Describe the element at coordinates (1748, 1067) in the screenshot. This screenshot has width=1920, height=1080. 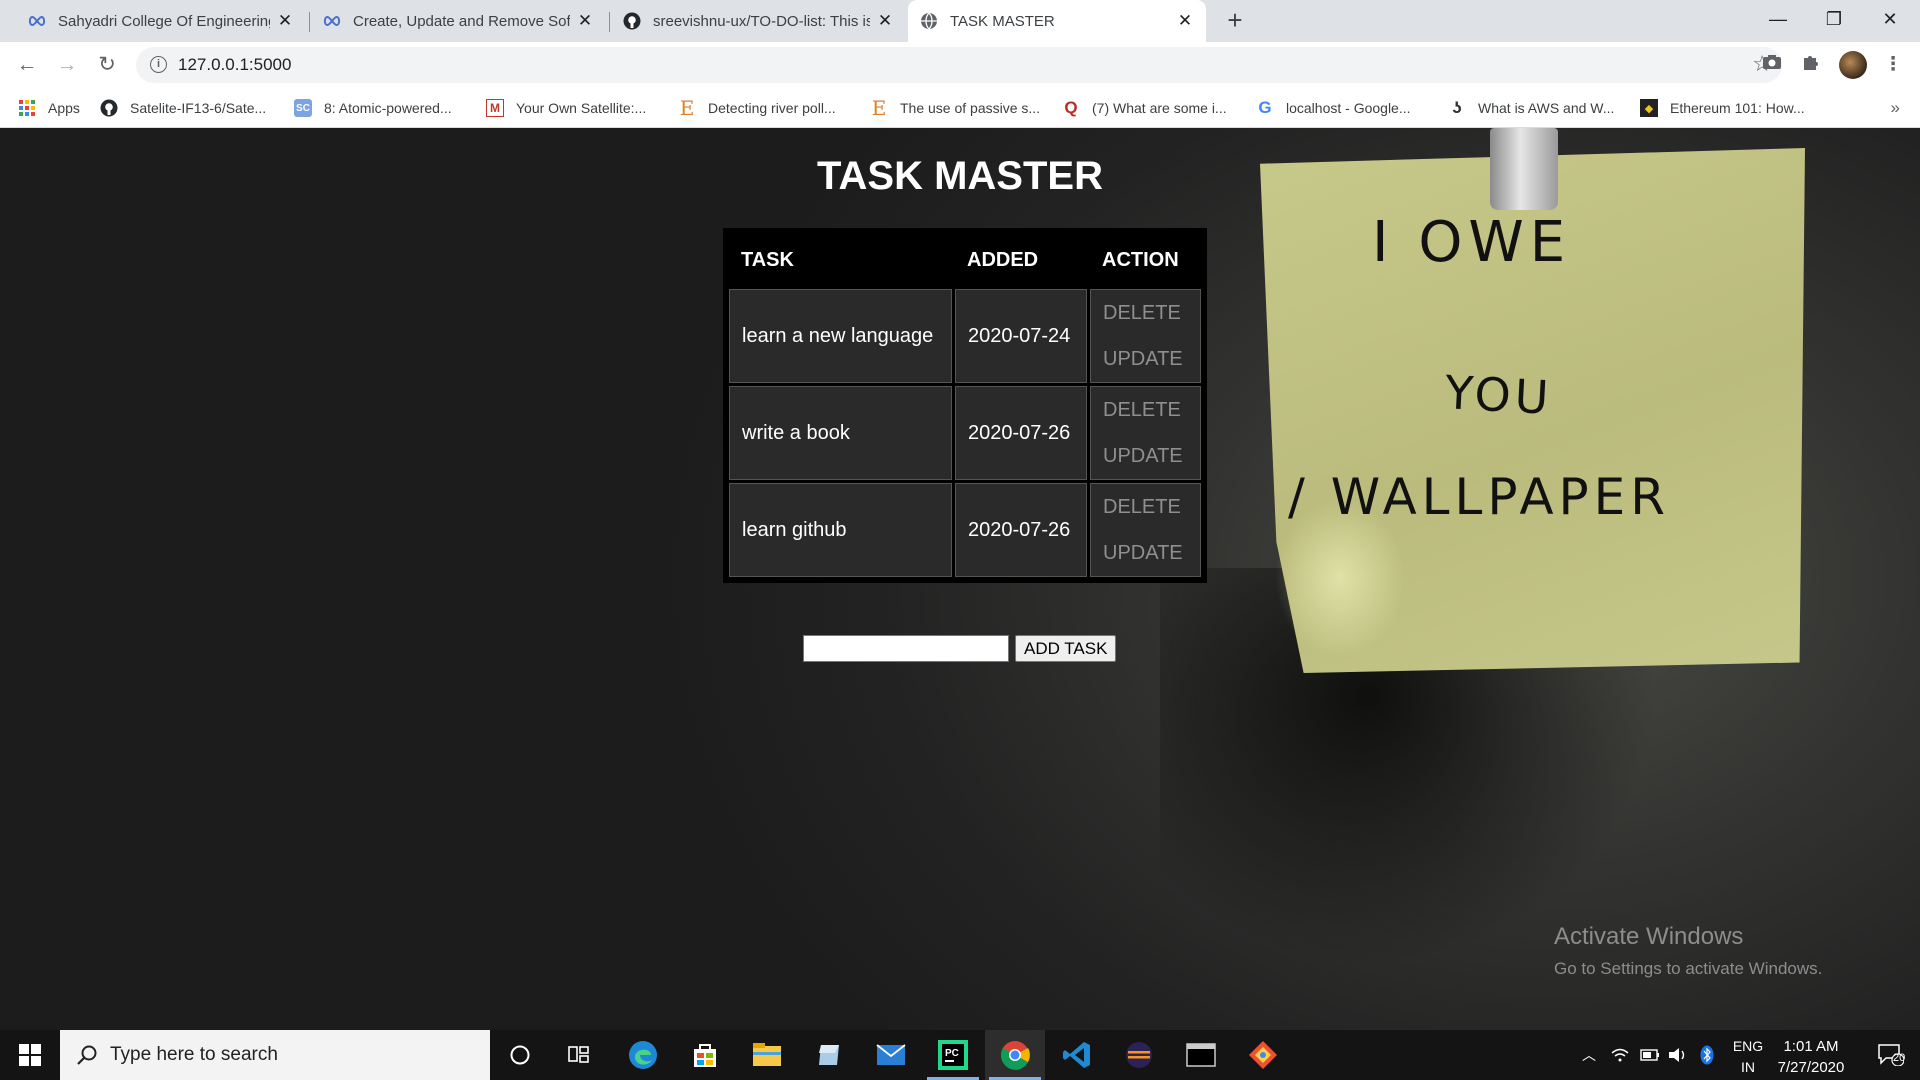
I see `region-code: IN` at that location.